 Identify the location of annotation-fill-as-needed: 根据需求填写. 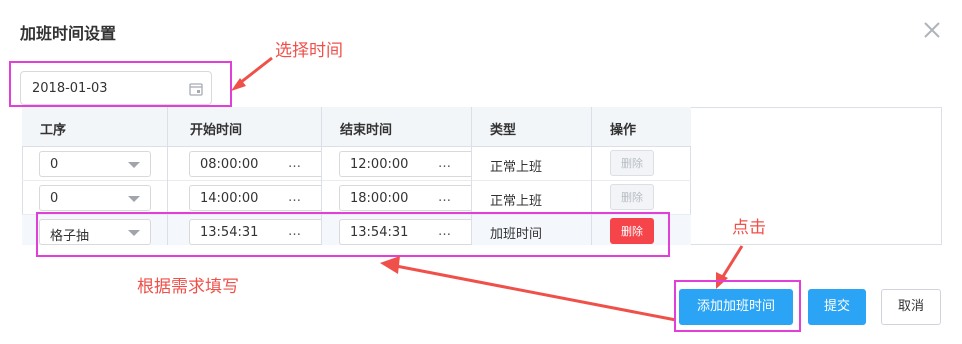
(188, 287).